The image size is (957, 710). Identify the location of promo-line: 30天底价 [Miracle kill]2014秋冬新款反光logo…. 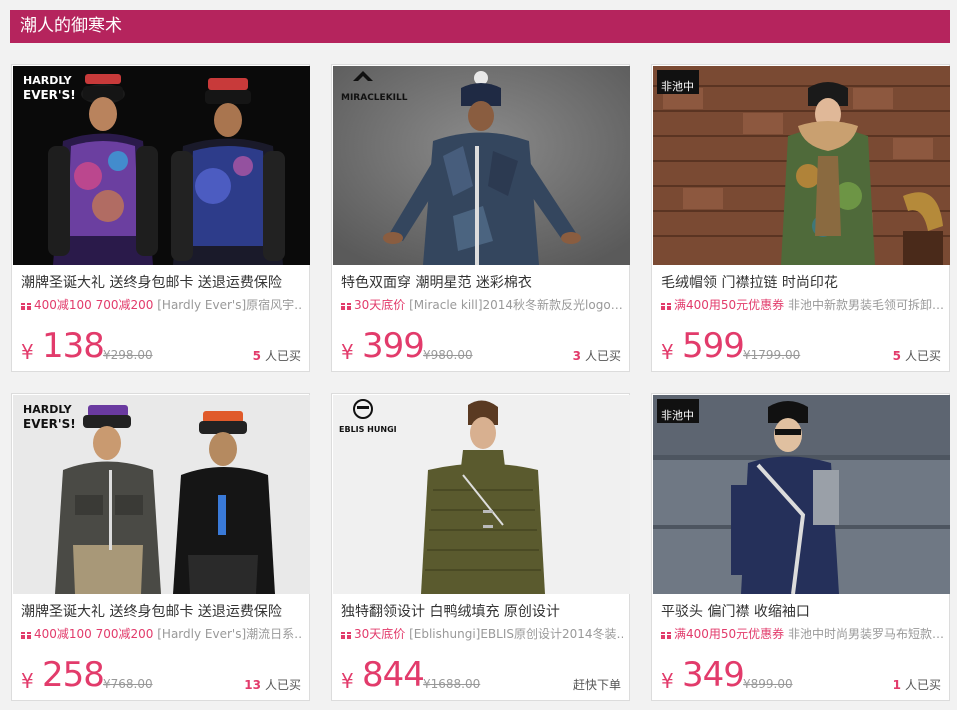
(482, 304).